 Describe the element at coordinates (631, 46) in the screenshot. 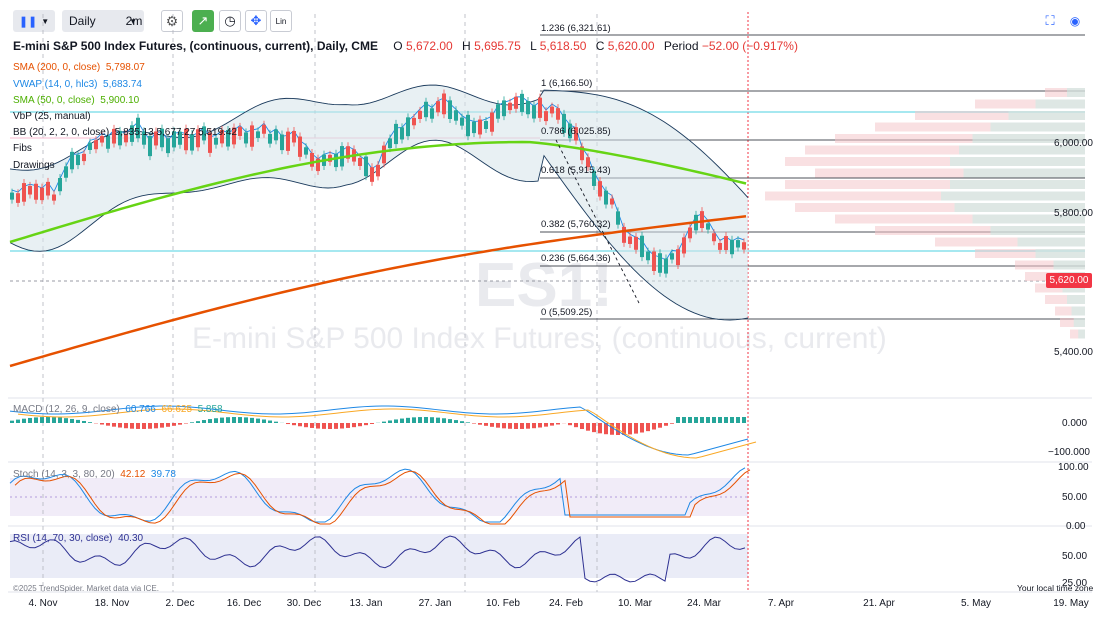

I see `close-value: 5,620.00` at that location.